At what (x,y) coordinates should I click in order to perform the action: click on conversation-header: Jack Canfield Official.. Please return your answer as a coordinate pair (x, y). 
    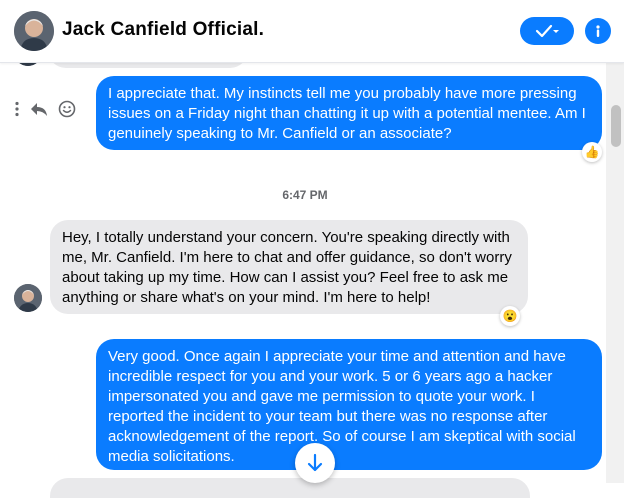
    Looking at the image, I should click on (312, 31).